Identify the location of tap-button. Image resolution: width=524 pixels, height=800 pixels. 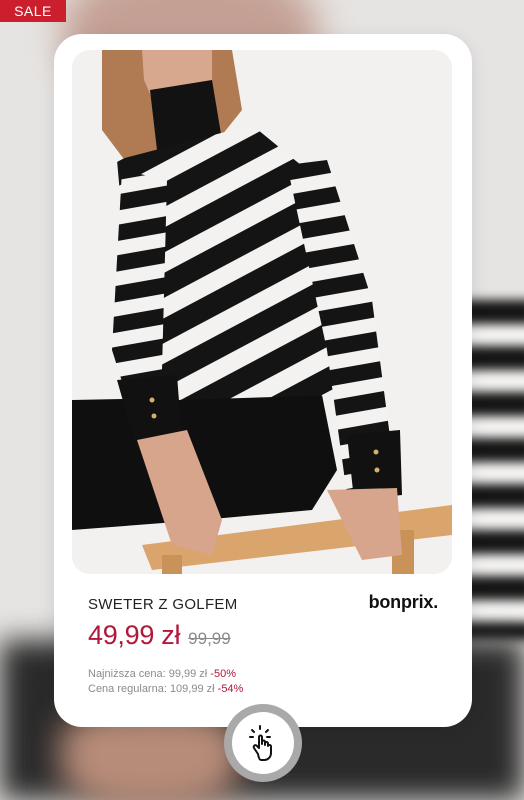
(263, 743).